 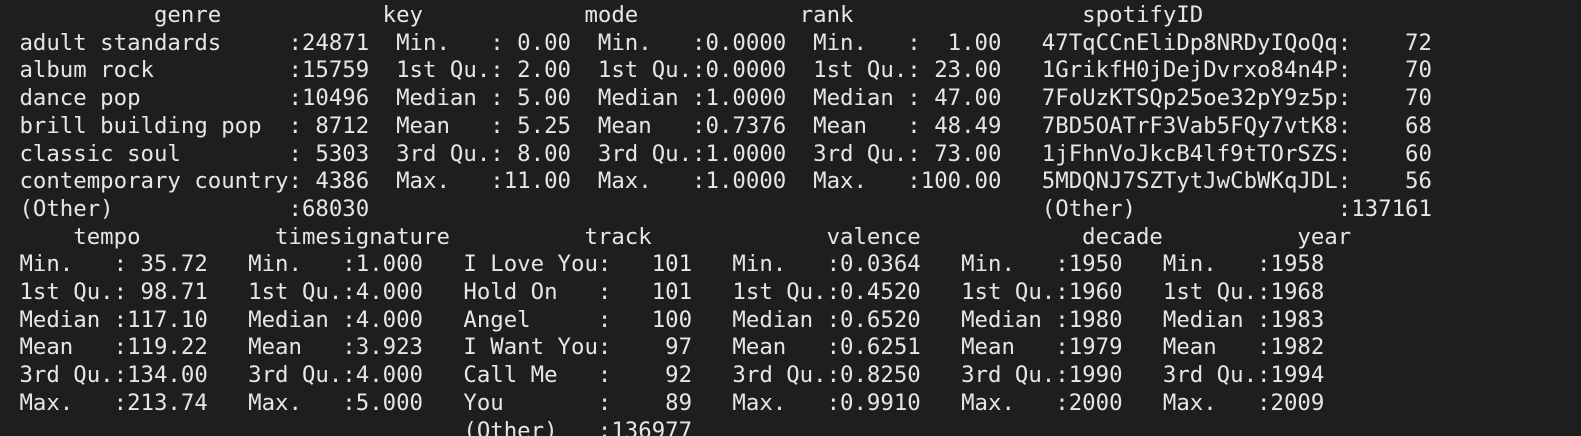 I want to click on summary-row-other: (Other) :68030 (Other) :137161, so click(x=732, y=208).